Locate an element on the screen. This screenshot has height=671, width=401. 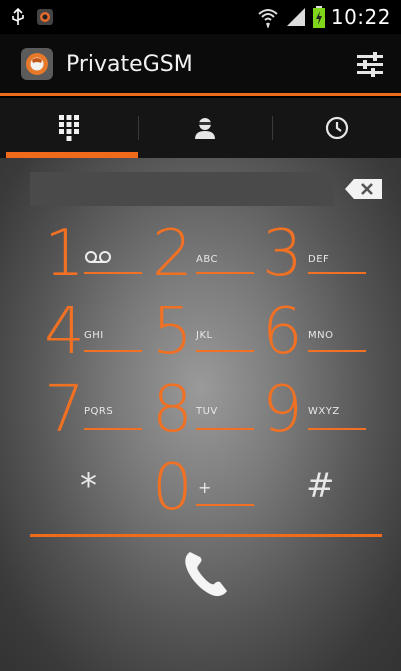
key-digit: 6 is located at coordinates (282, 332).